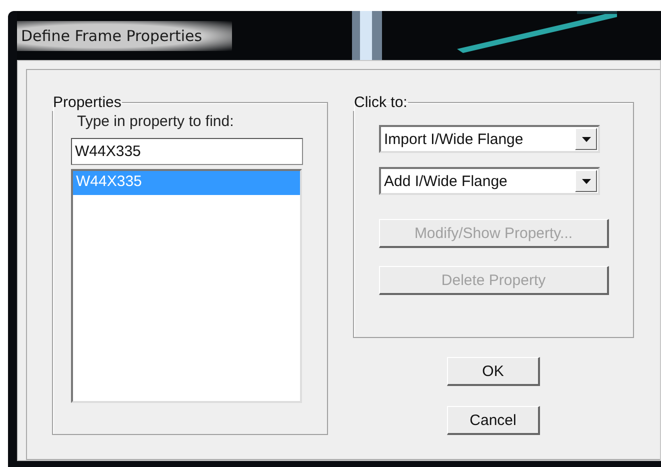  I want to click on dropdown: Add I/Wide Flange, so click(489, 181).